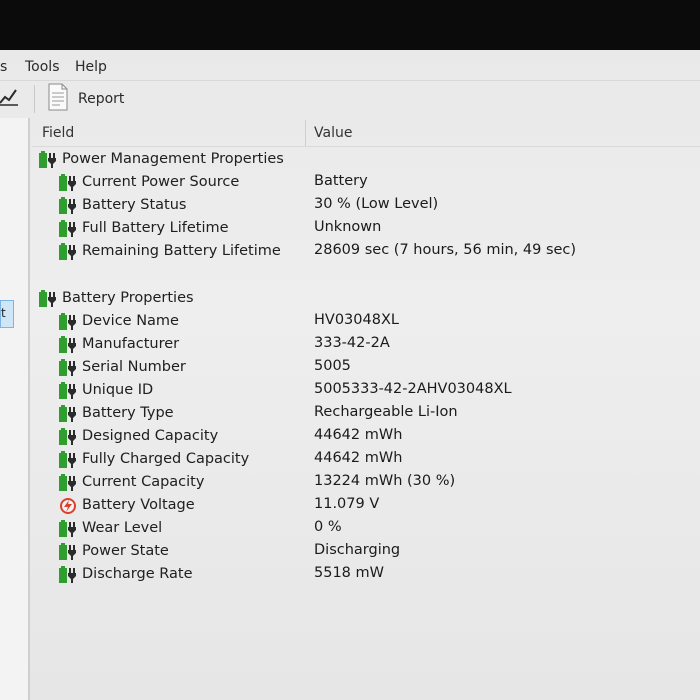 Image resolution: width=700 pixels, height=700 pixels. I want to click on field-label: Current Power Source, so click(161, 182).